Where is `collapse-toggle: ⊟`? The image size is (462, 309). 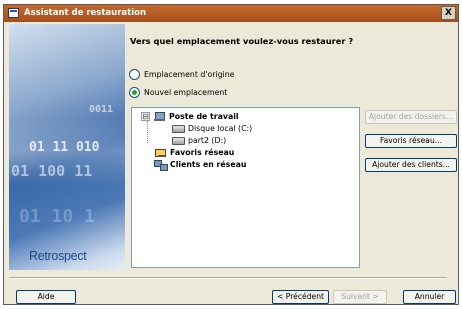
collapse-toggle: ⊟ is located at coordinates (145, 116).